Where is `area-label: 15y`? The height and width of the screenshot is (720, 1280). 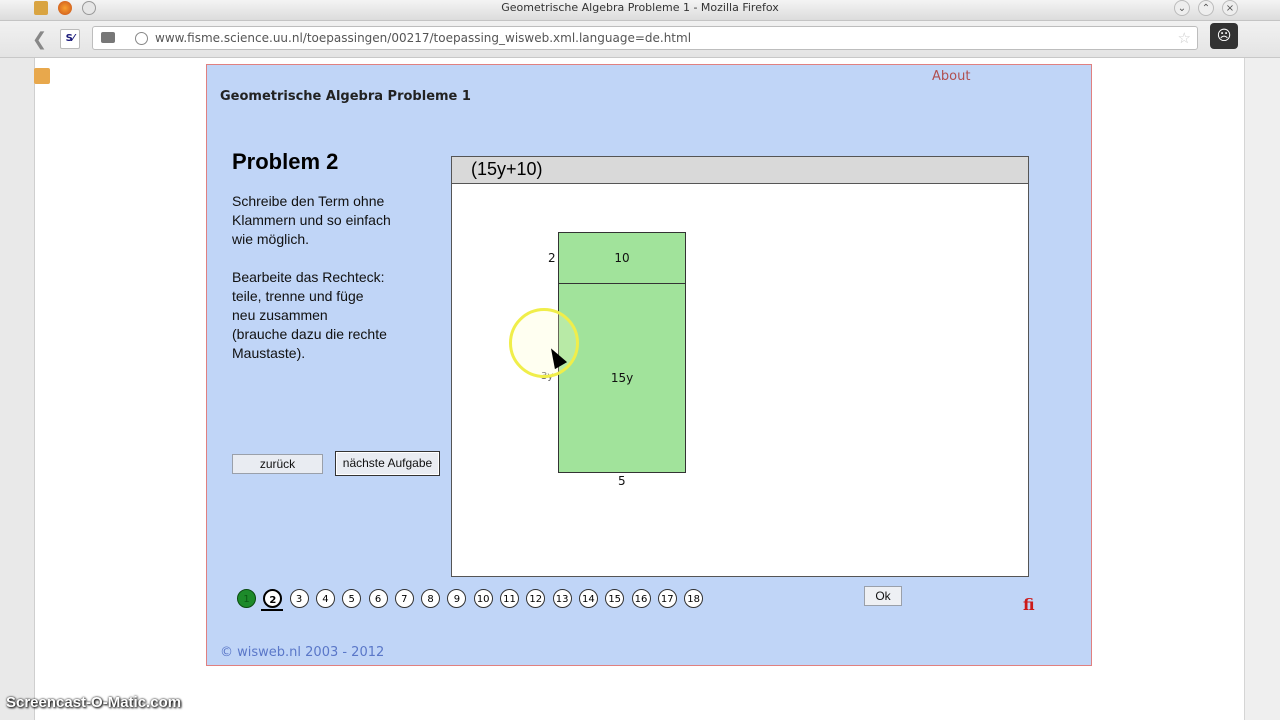 area-label: 15y is located at coordinates (622, 378).